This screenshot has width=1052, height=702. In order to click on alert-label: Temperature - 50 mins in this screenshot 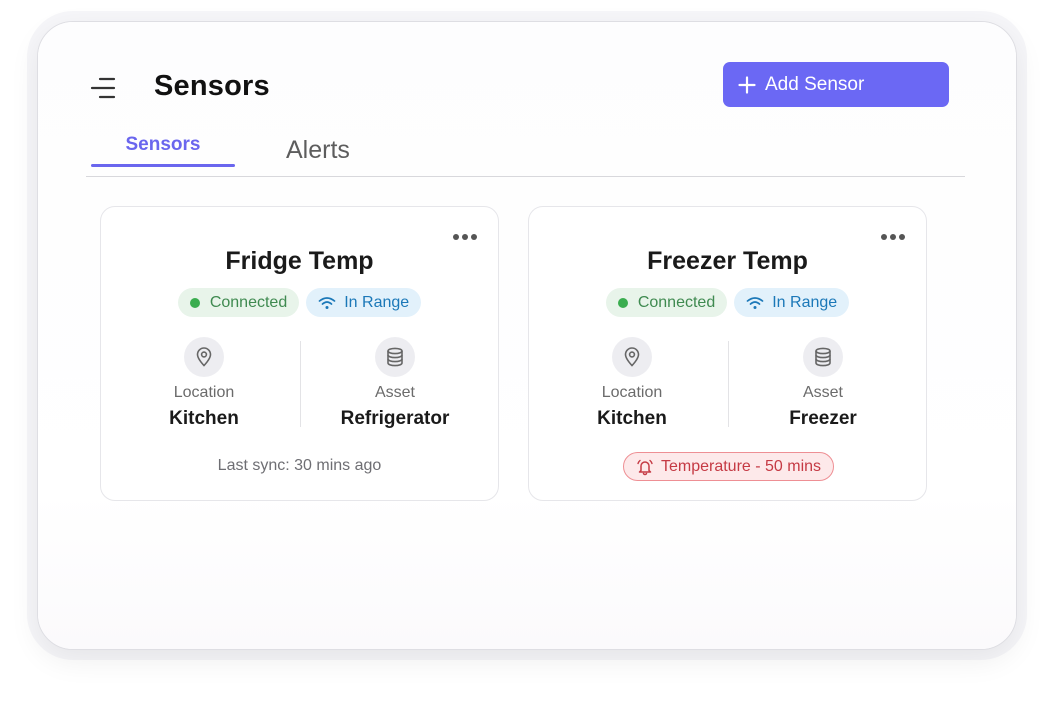, I will do `click(741, 466)`.